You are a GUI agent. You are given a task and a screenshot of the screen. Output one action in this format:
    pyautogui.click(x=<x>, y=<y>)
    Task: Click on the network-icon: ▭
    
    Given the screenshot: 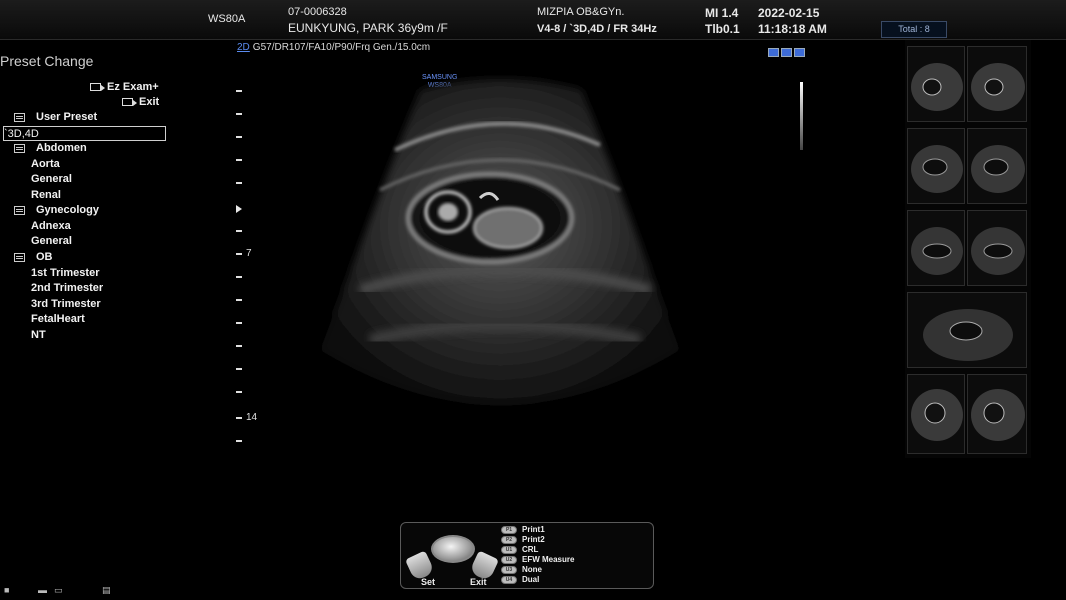 What is the action you would take?
    pyautogui.click(x=58, y=590)
    